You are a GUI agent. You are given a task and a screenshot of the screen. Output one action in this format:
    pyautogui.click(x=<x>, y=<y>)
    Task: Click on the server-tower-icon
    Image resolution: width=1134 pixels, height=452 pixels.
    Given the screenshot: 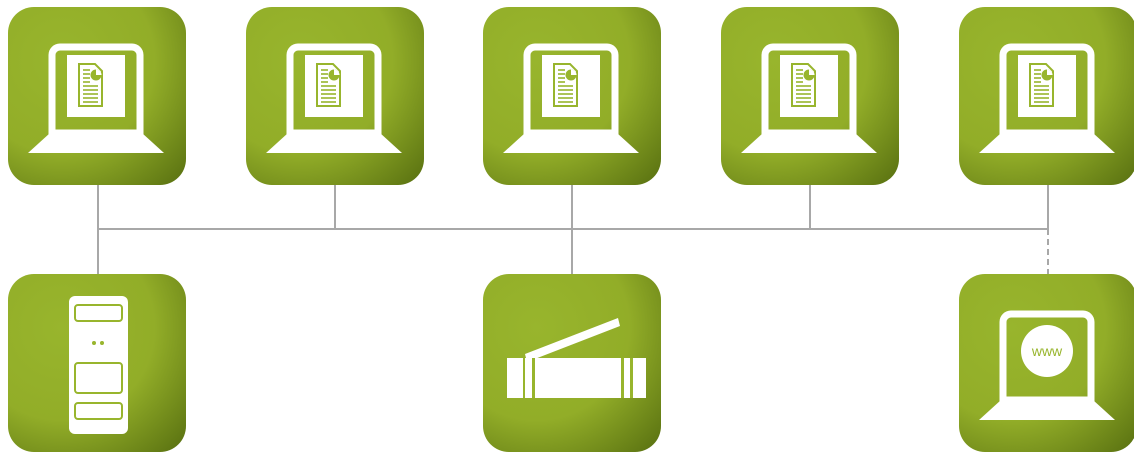 What is the action you would take?
    pyautogui.click(x=98, y=365)
    